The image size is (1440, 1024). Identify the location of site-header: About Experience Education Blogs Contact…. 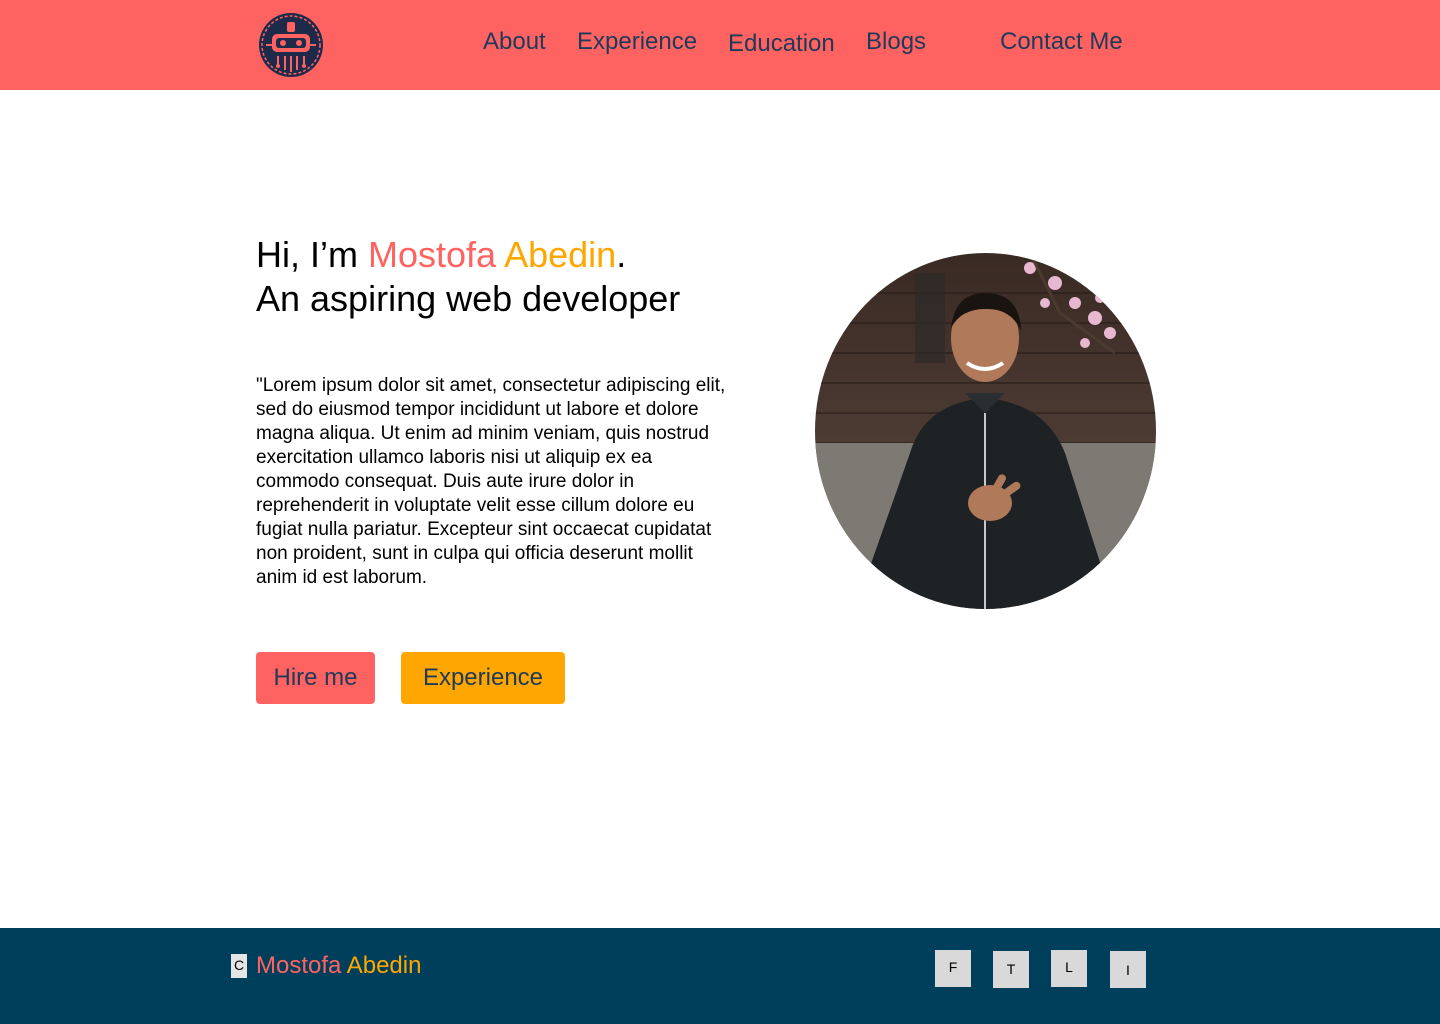
(720, 45).